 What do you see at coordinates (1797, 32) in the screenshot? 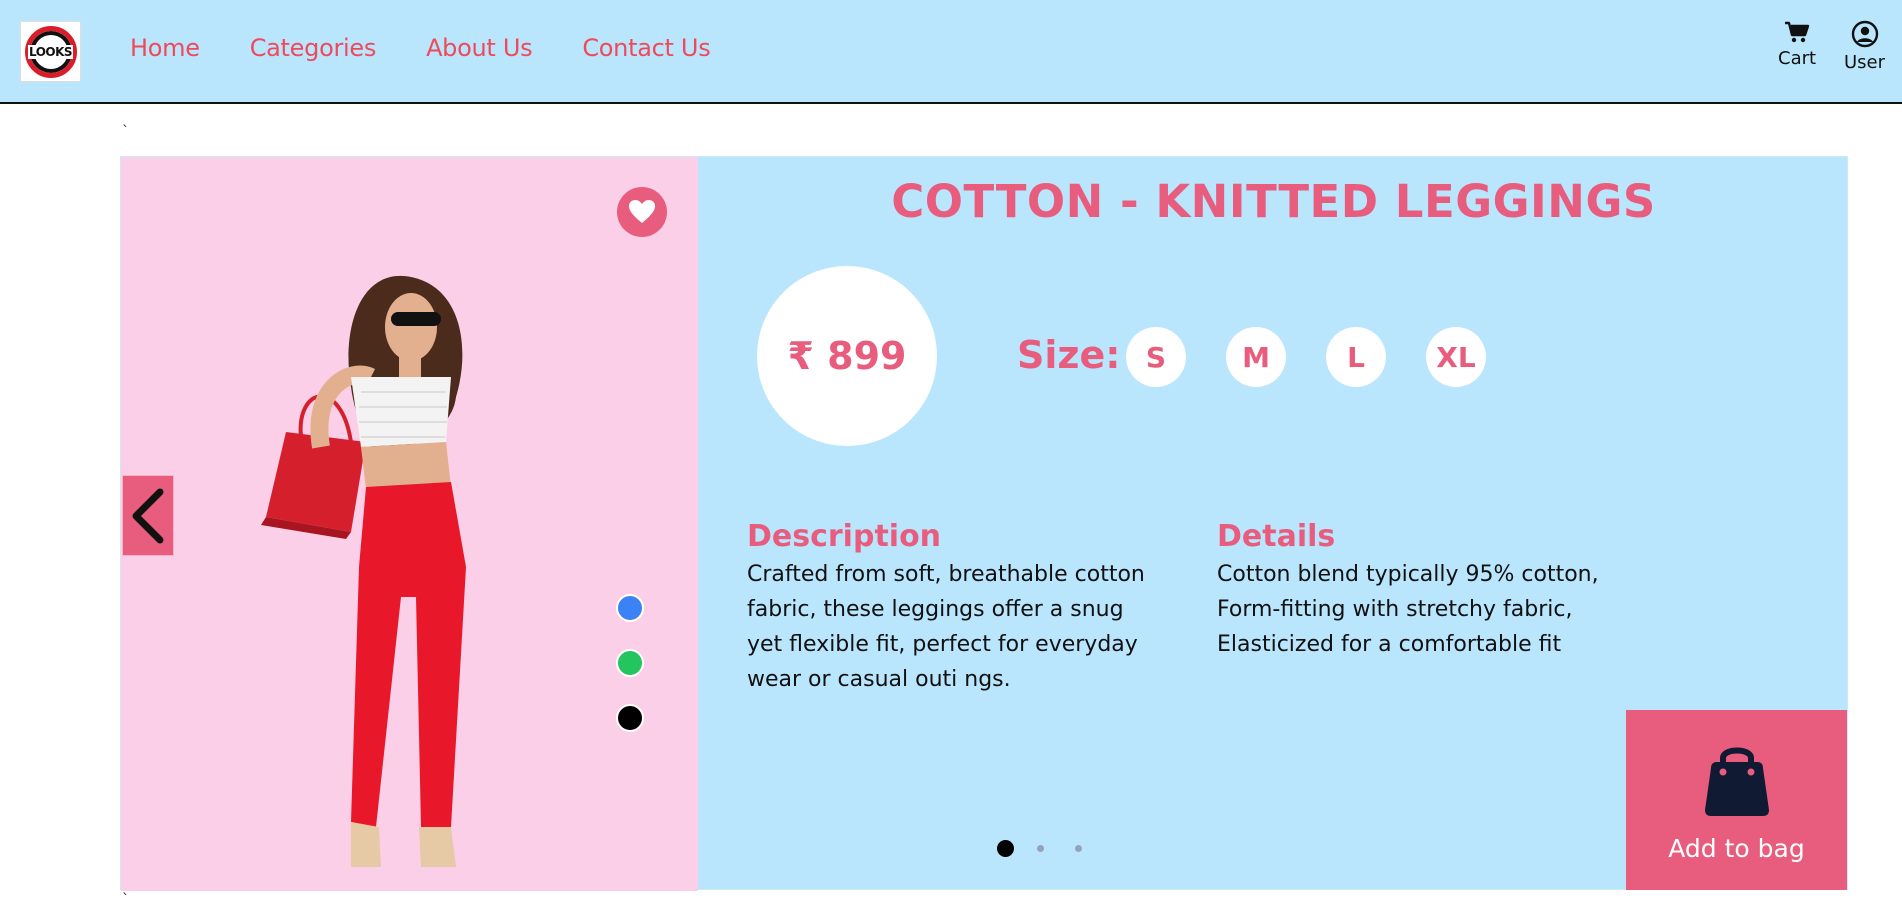
I see `cart-icon` at bounding box center [1797, 32].